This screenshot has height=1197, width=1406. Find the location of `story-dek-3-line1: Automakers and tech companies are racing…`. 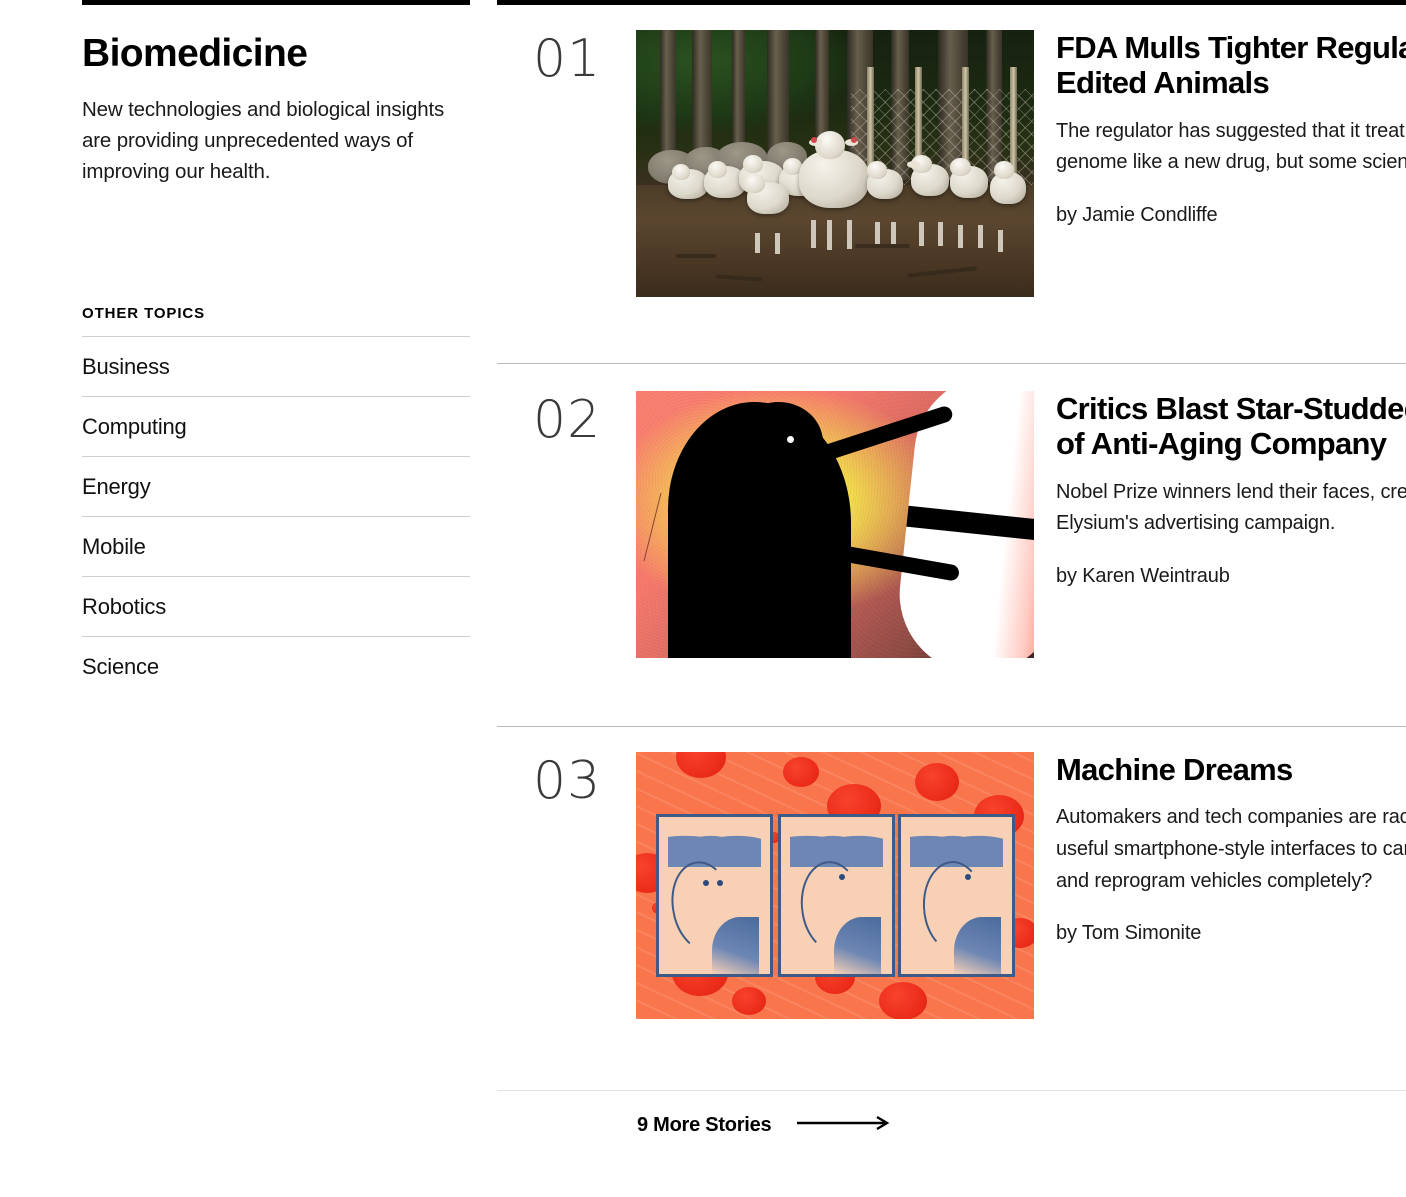

story-dek-3-line1: Automakers and tech companies are racing… is located at coordinates (1231, 817).